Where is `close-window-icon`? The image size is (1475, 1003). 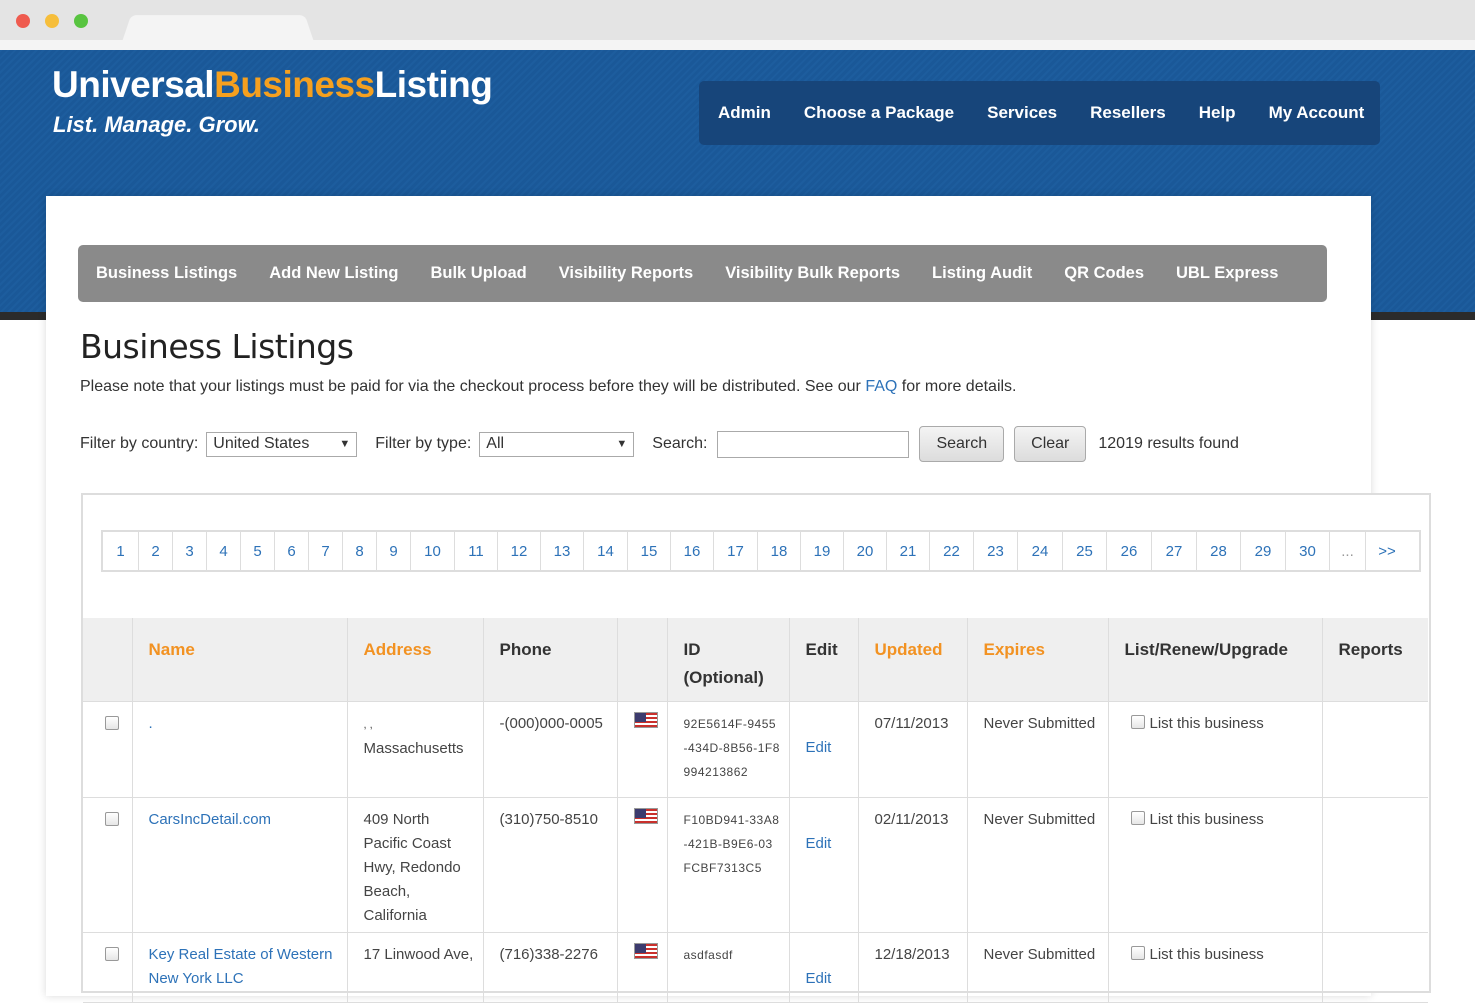 close-window-icon is located at coordinates (23, 21).